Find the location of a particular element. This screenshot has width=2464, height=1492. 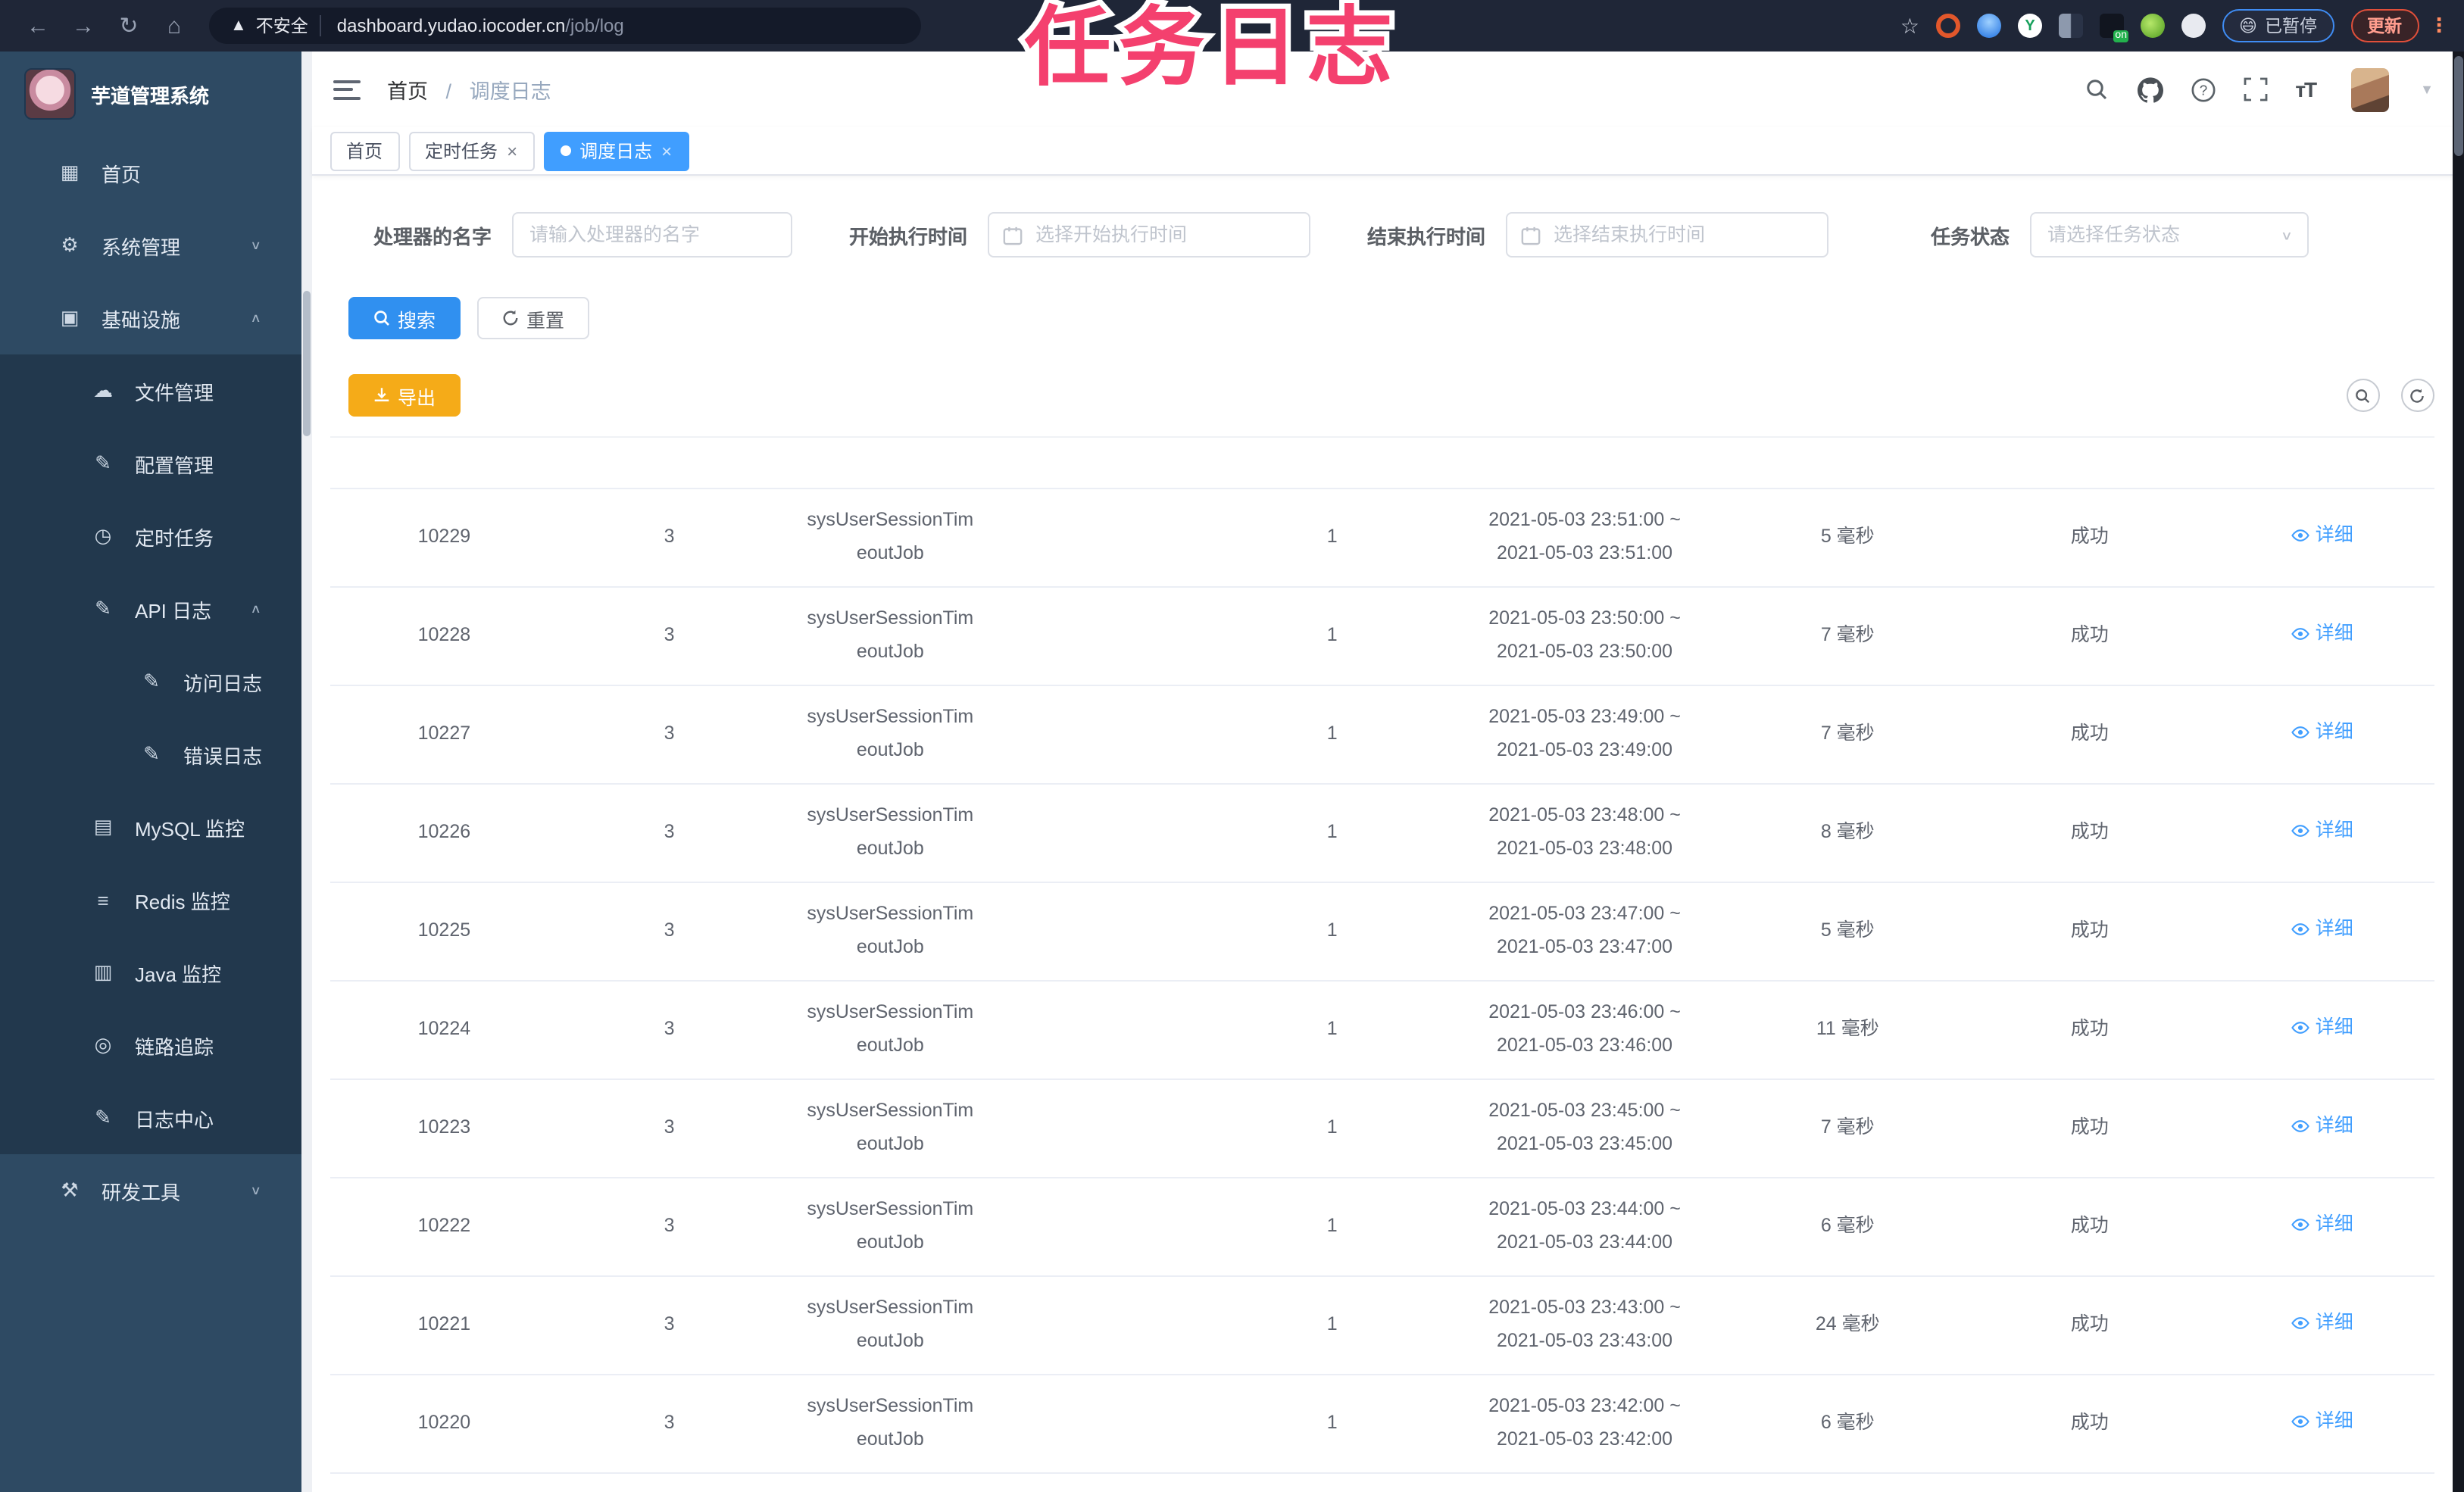

paused-pill: 😄 已暂停 is located at coordinates (2278, 26).